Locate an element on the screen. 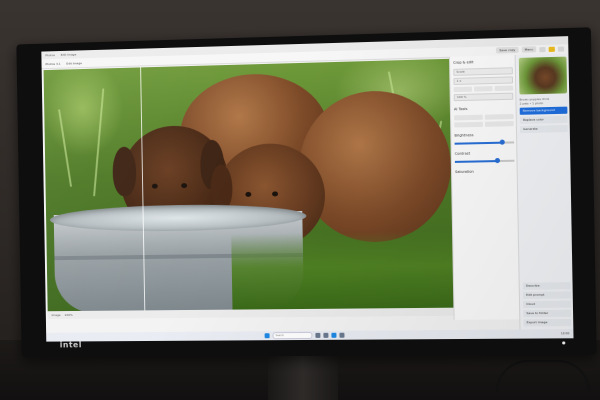  save-button: Save copy is located at coordinates (507, 50).